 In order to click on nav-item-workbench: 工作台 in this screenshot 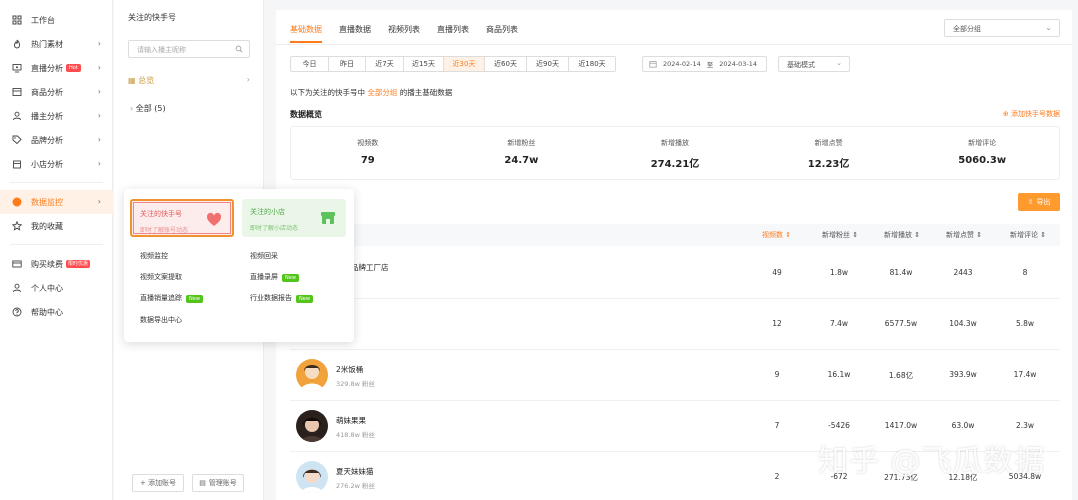, I will do `click(56, 20)`.